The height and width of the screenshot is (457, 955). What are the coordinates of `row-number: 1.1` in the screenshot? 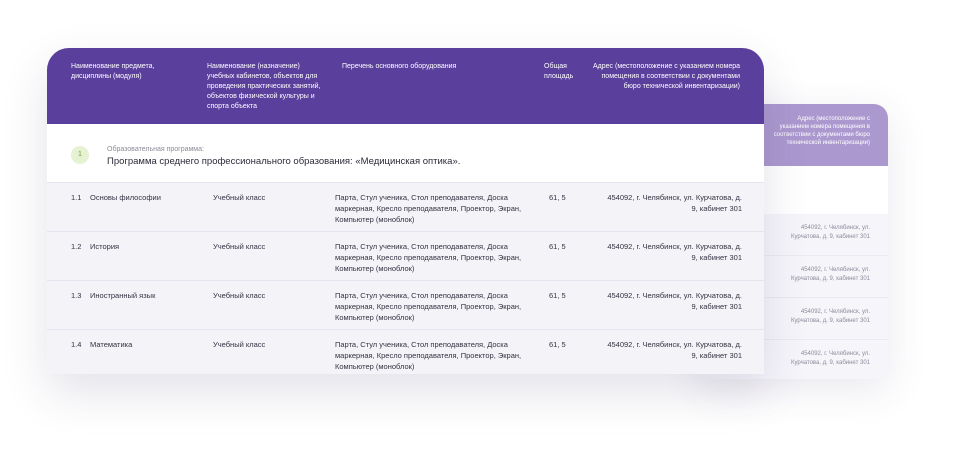 It's located at (76, 197).